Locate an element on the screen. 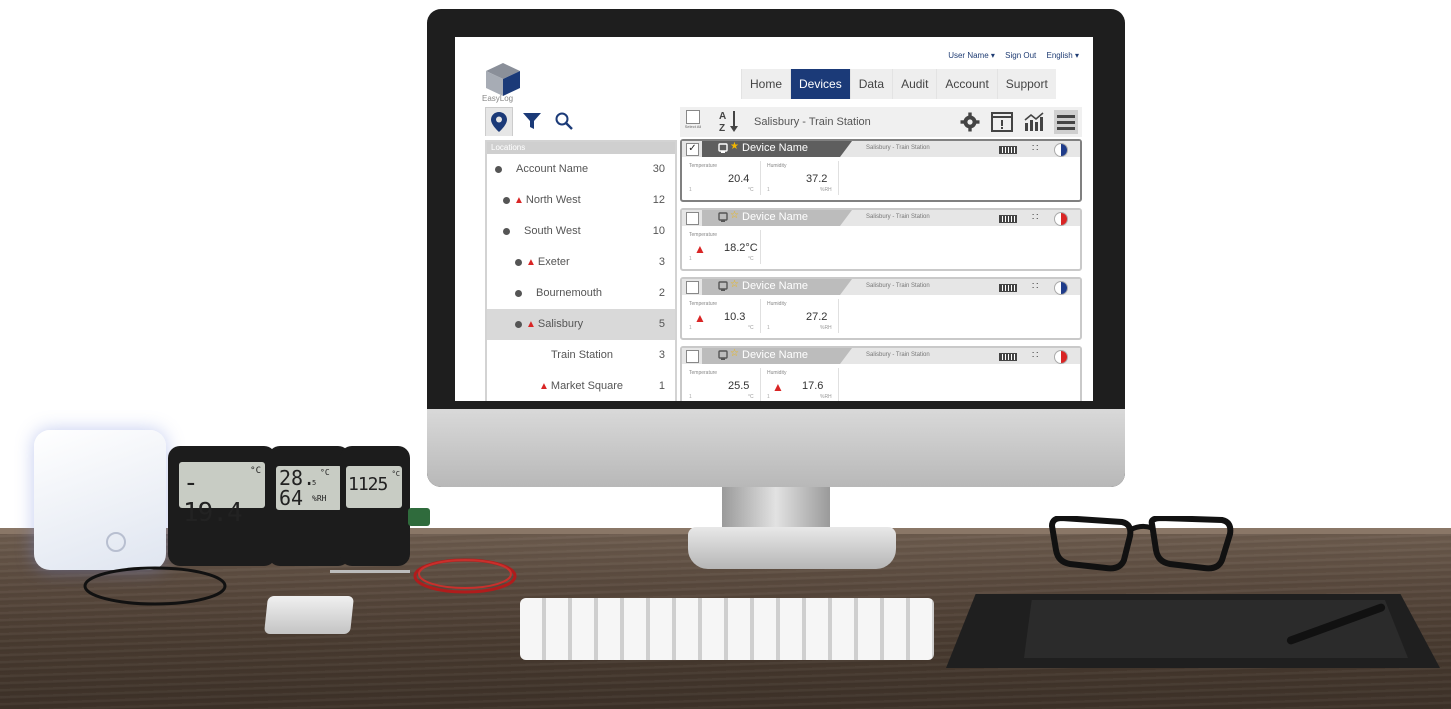 This screenshot has height=709, width=1451. top-links: User Name ▾ Sign Out English ▾ is located at coordinates (1009, 55).